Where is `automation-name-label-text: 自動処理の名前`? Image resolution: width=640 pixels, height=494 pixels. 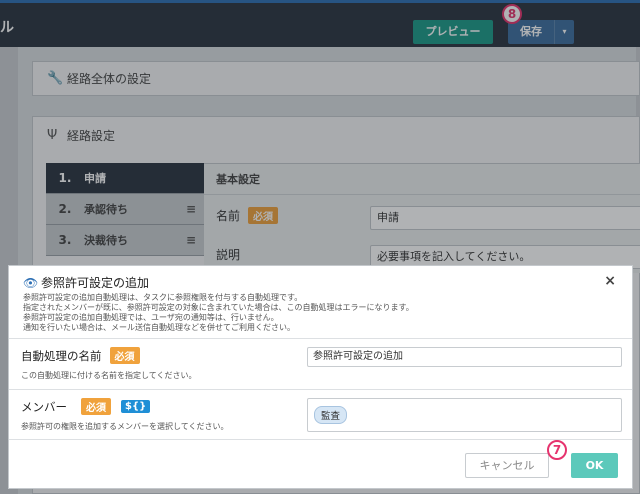
automation-name-label-text: 自動処理の名前 is located at coordinates (61, 355).